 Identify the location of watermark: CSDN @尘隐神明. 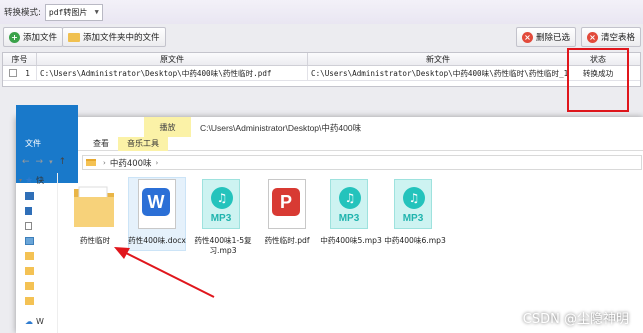
(575, 319).